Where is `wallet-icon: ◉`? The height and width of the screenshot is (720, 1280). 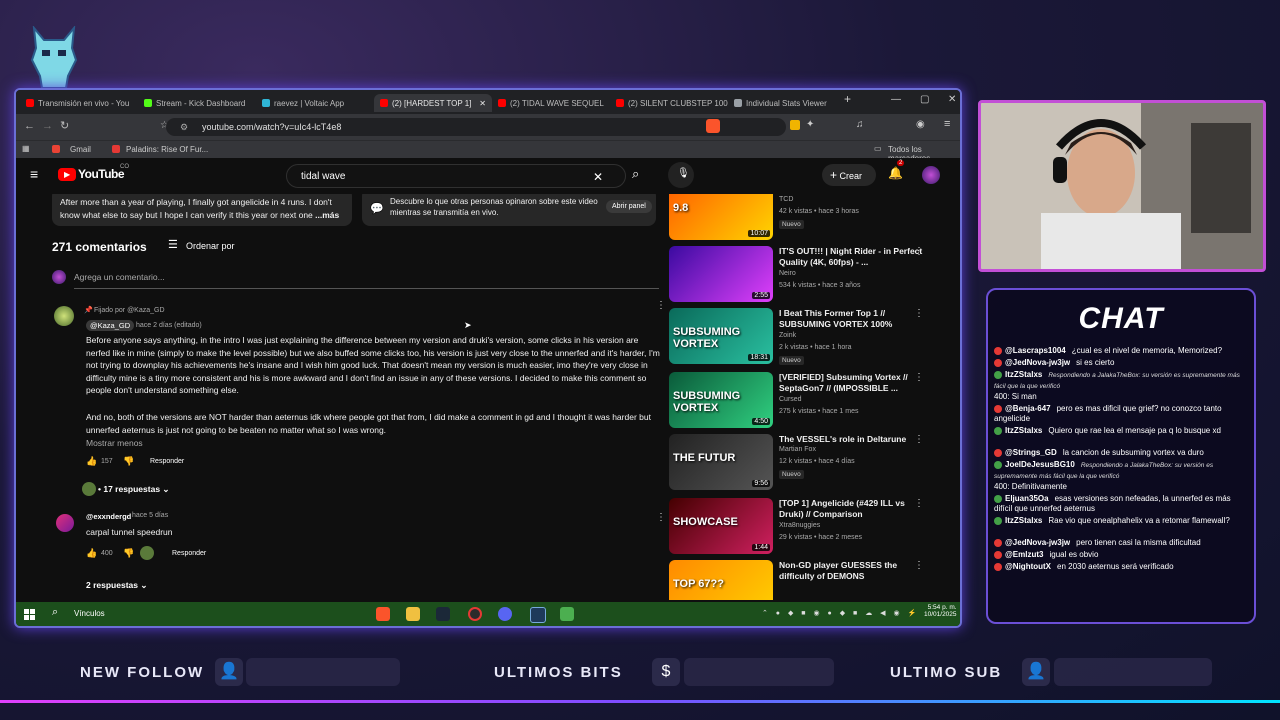 wallet-icon: ◉ is located at coordinates (920, 124).